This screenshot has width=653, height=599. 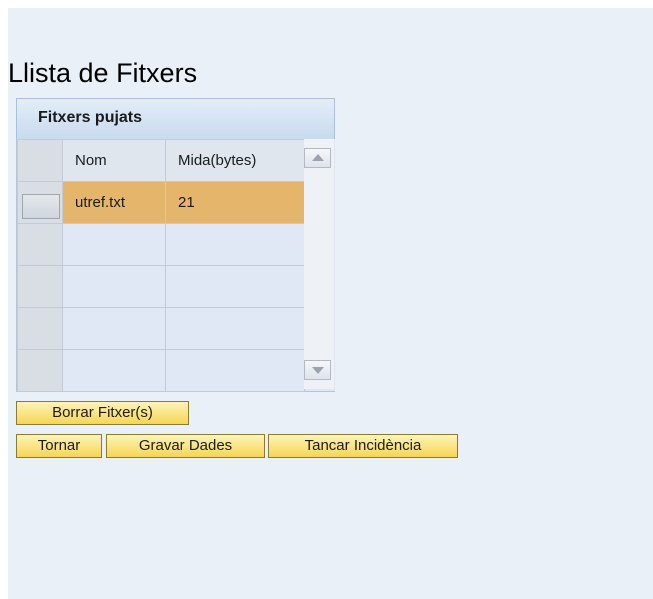 I want to click on back-button: Tornar, so click(x=59, y=446).